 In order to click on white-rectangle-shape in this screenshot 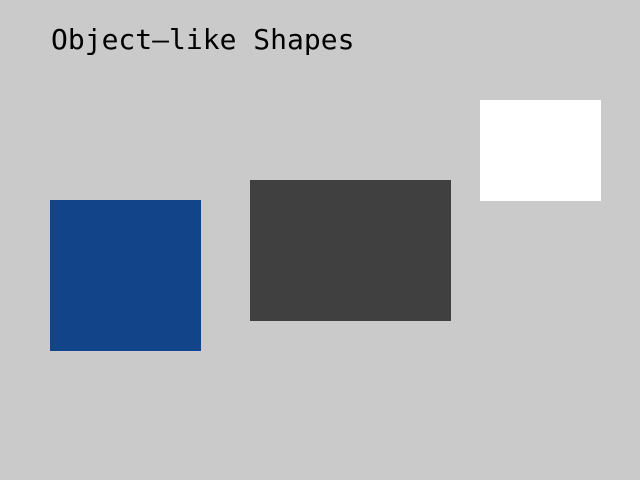, I will do `click(540, 150)`.